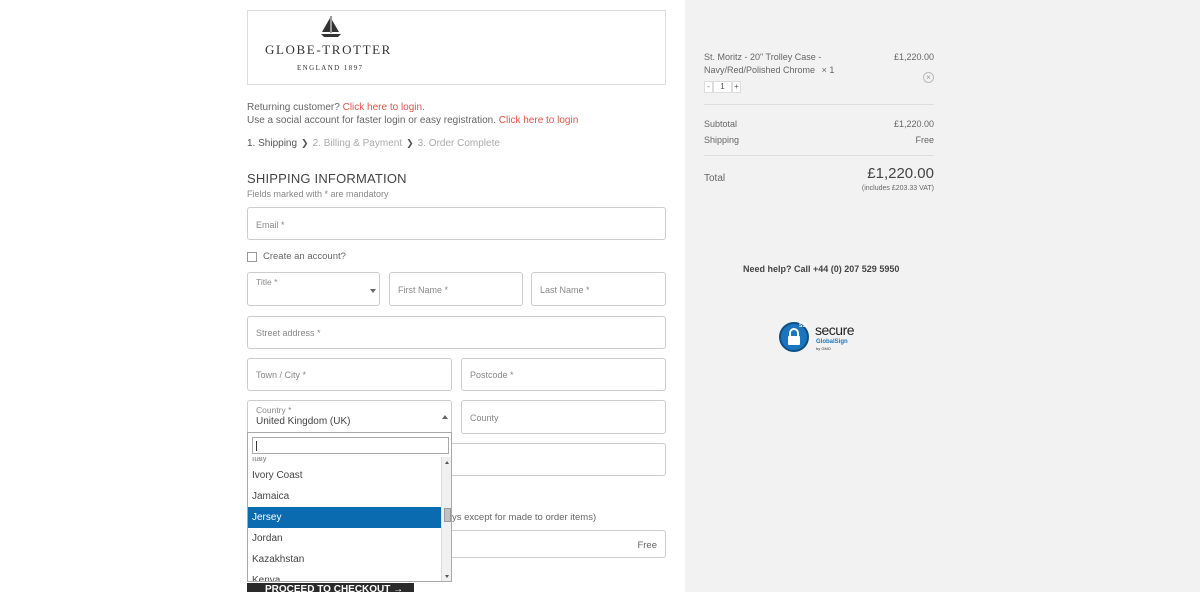 The image size is (1200, 592). What do you see at coordinates (288, 333) in the screenshot?
I see `street-address-placeholder: Street address *` at bounding box center [288, 333].